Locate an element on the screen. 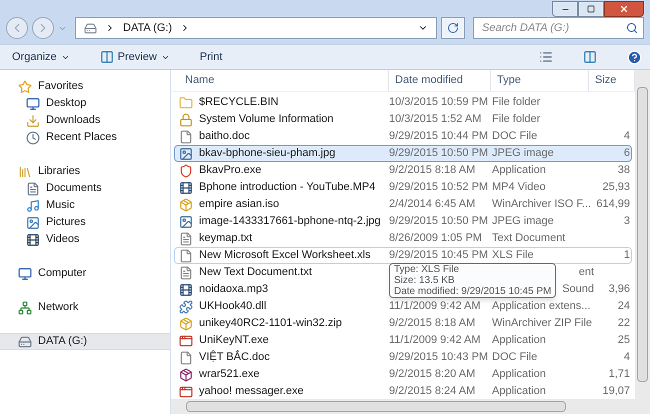 This screenshot has width=650, height=414. file-row: bkav-bphone-sieu-pham.jpg 9/29/2015 10:50 PM JPEG image 6 is located at coordinates (403, 153).